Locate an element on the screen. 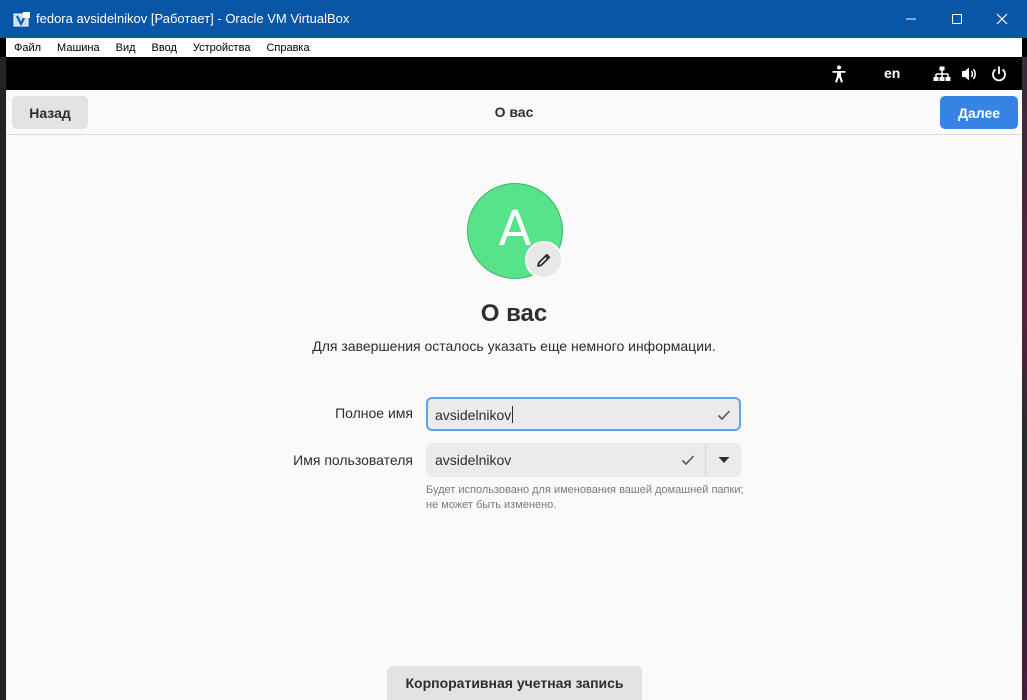 This screenshot has height=700, width=1027. minimize-icon is located at coordinates (911, 19).